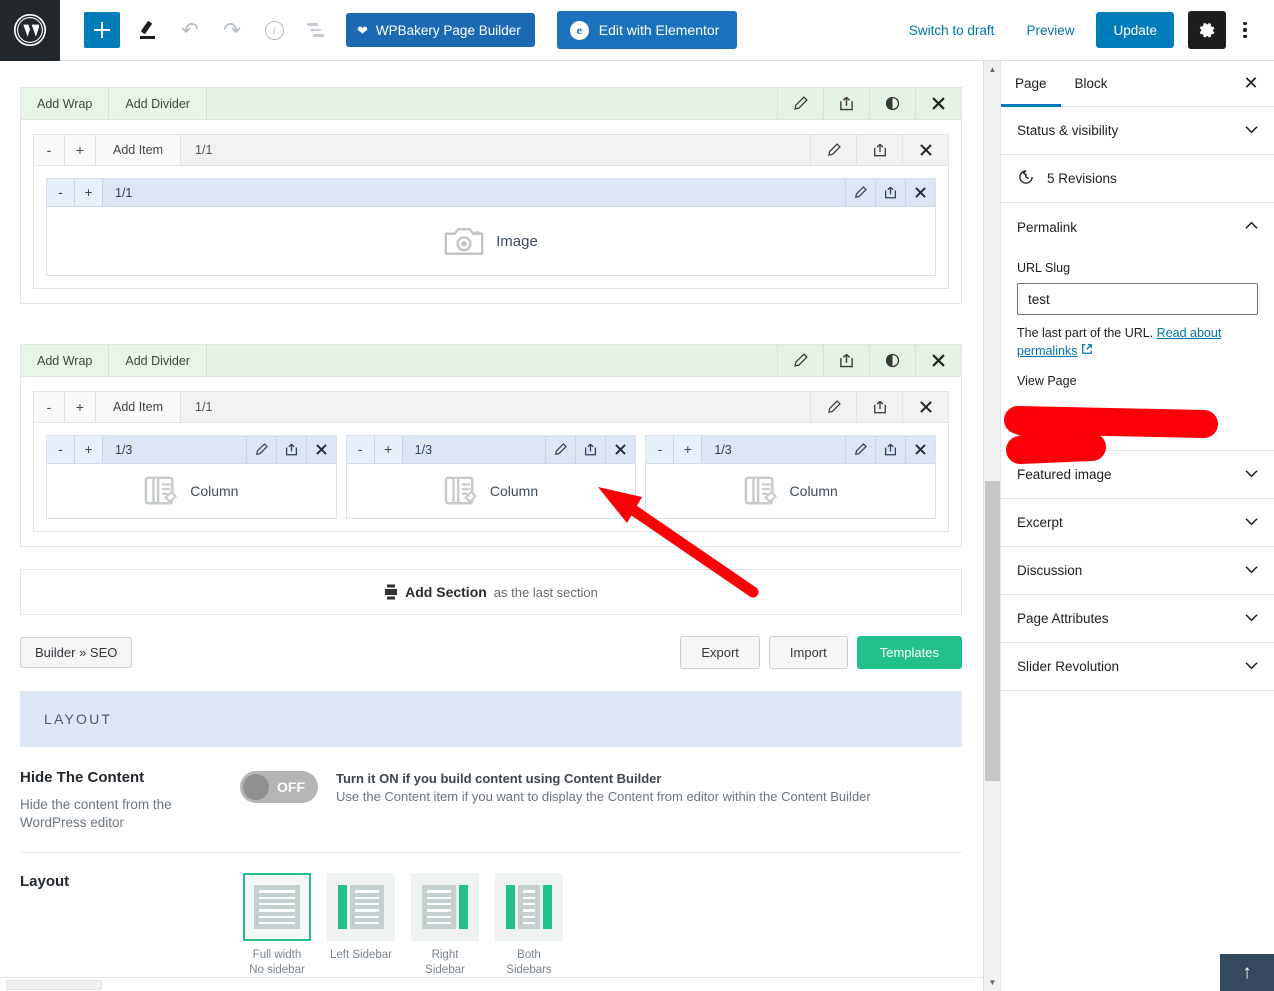 This screenshot has width=1274, height=991. What do you see at coordinates (992, 69) in the screenshot?
I see `scroll-up-arrow-icon: ▲` at bounding box center [992, 69].